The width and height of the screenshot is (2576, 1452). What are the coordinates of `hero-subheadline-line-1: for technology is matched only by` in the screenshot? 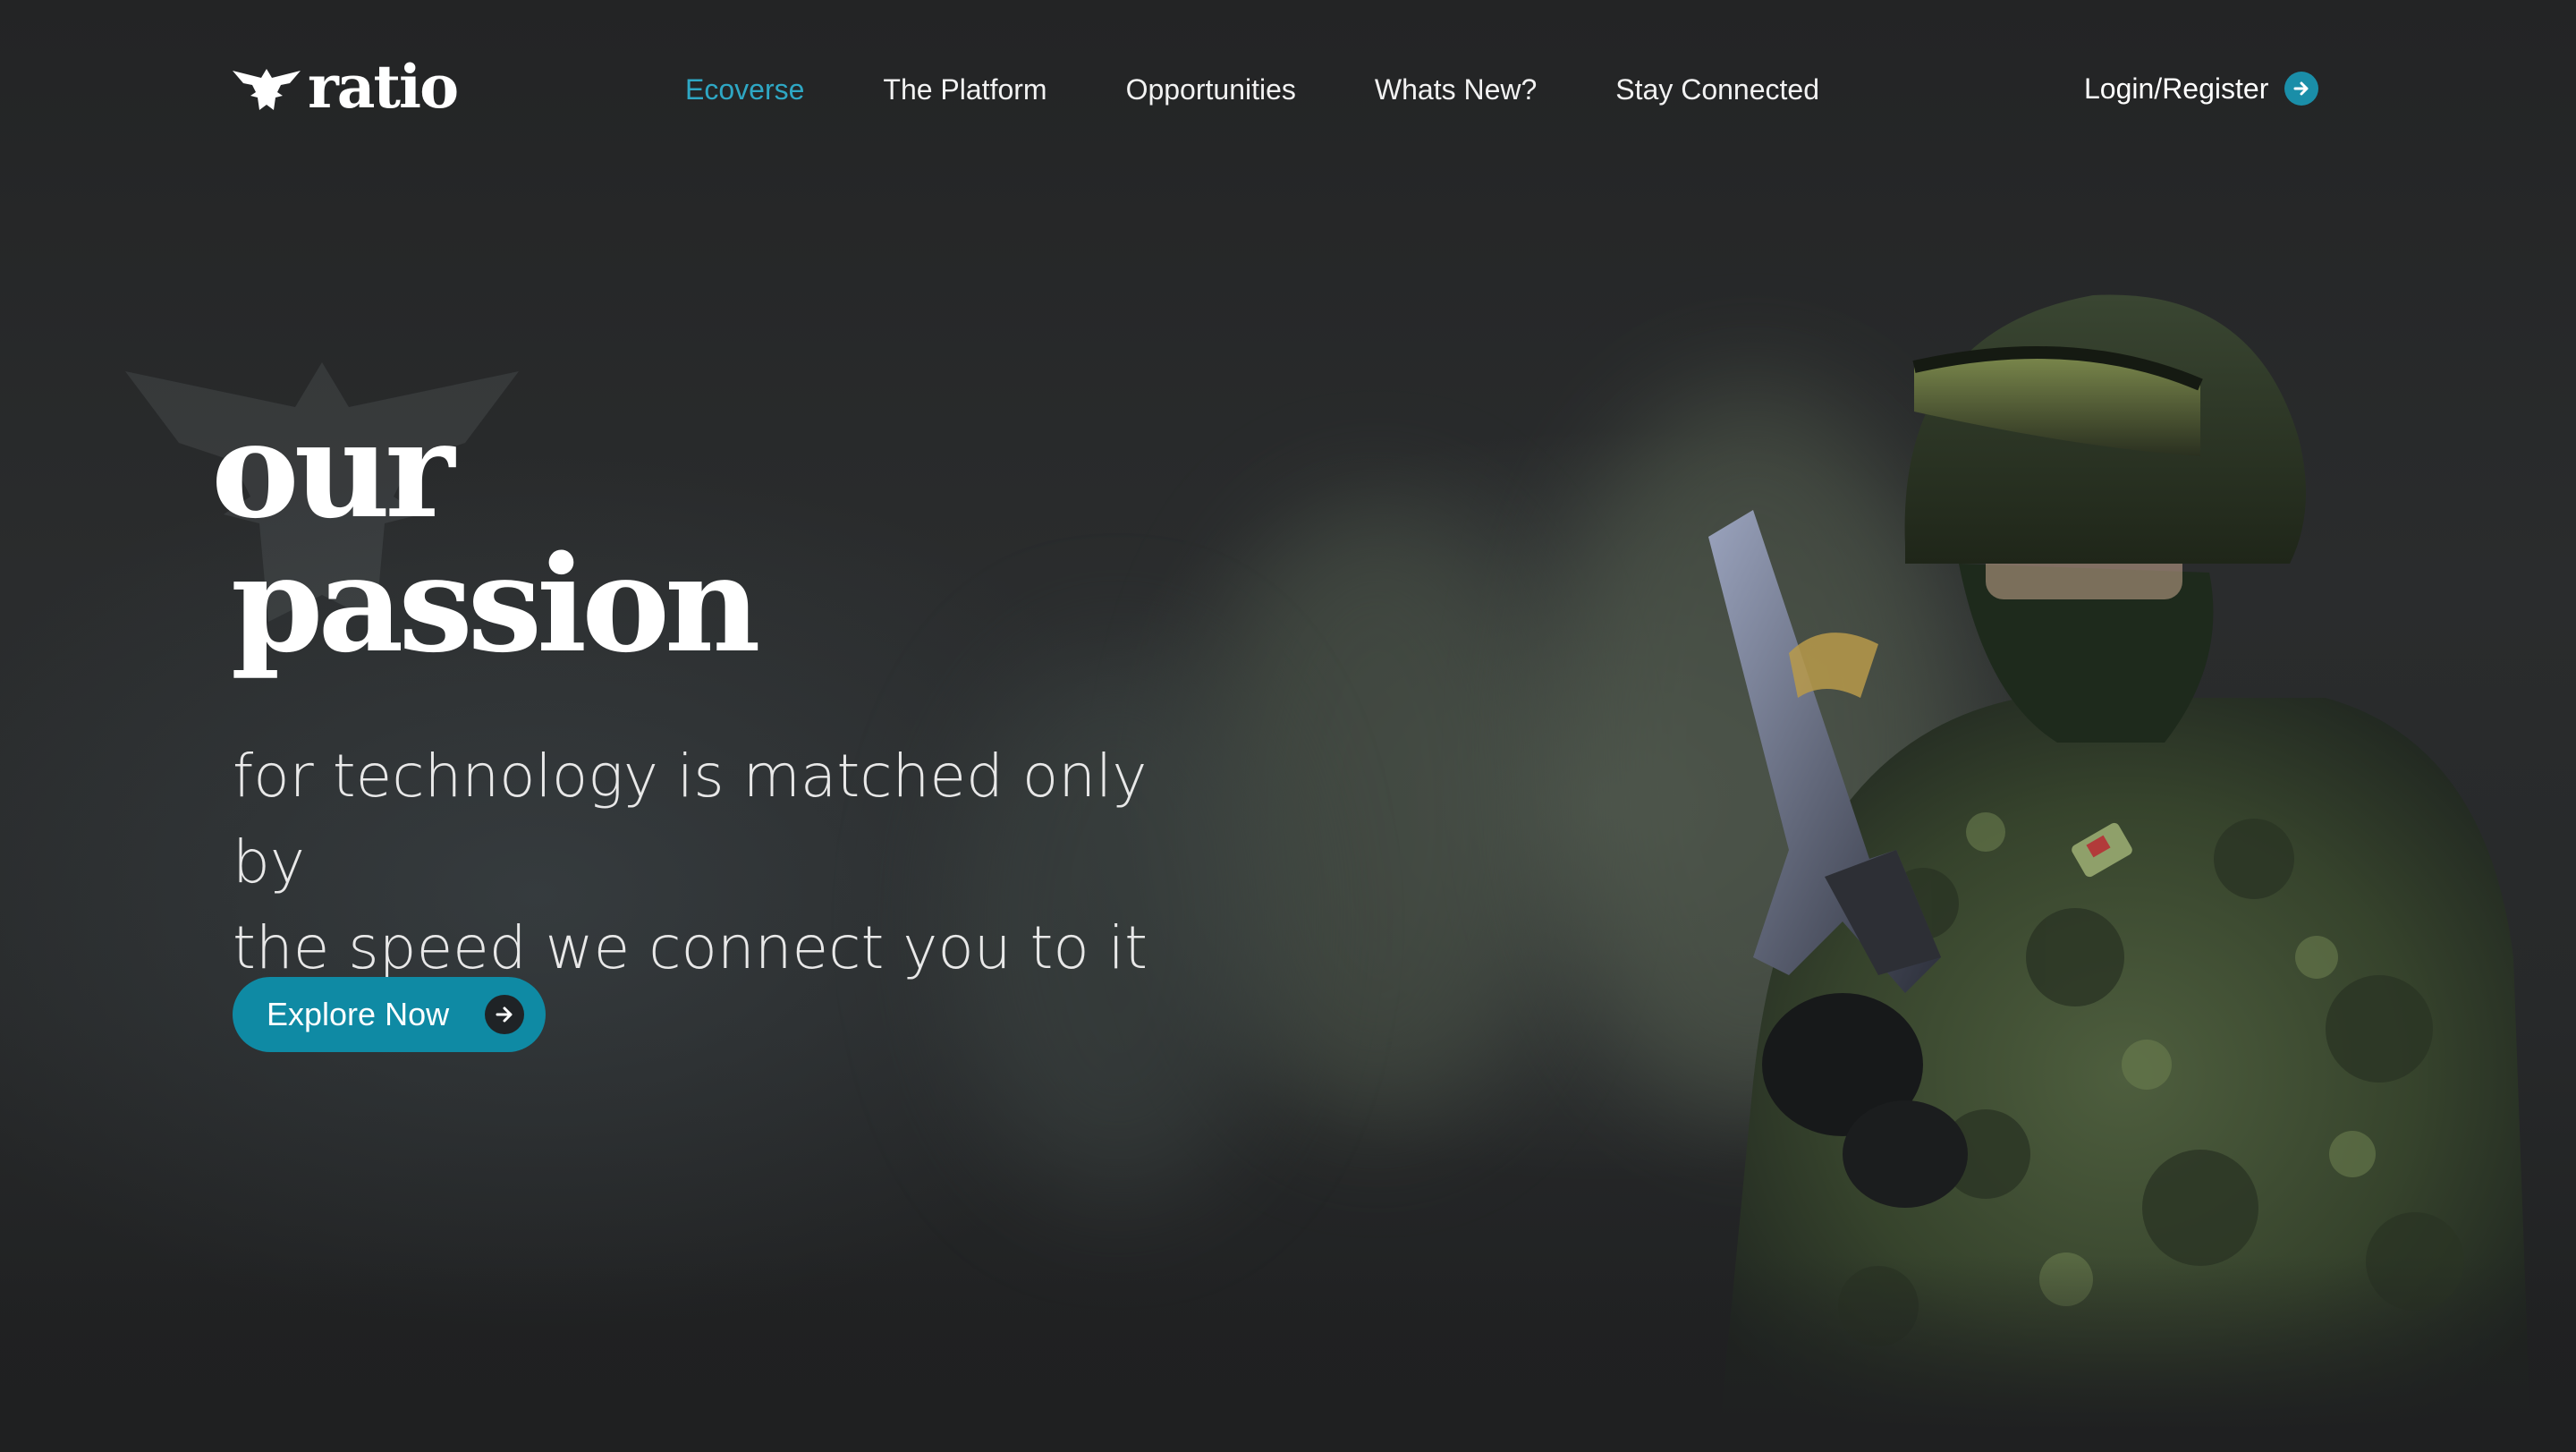 It's located at (690, 819).